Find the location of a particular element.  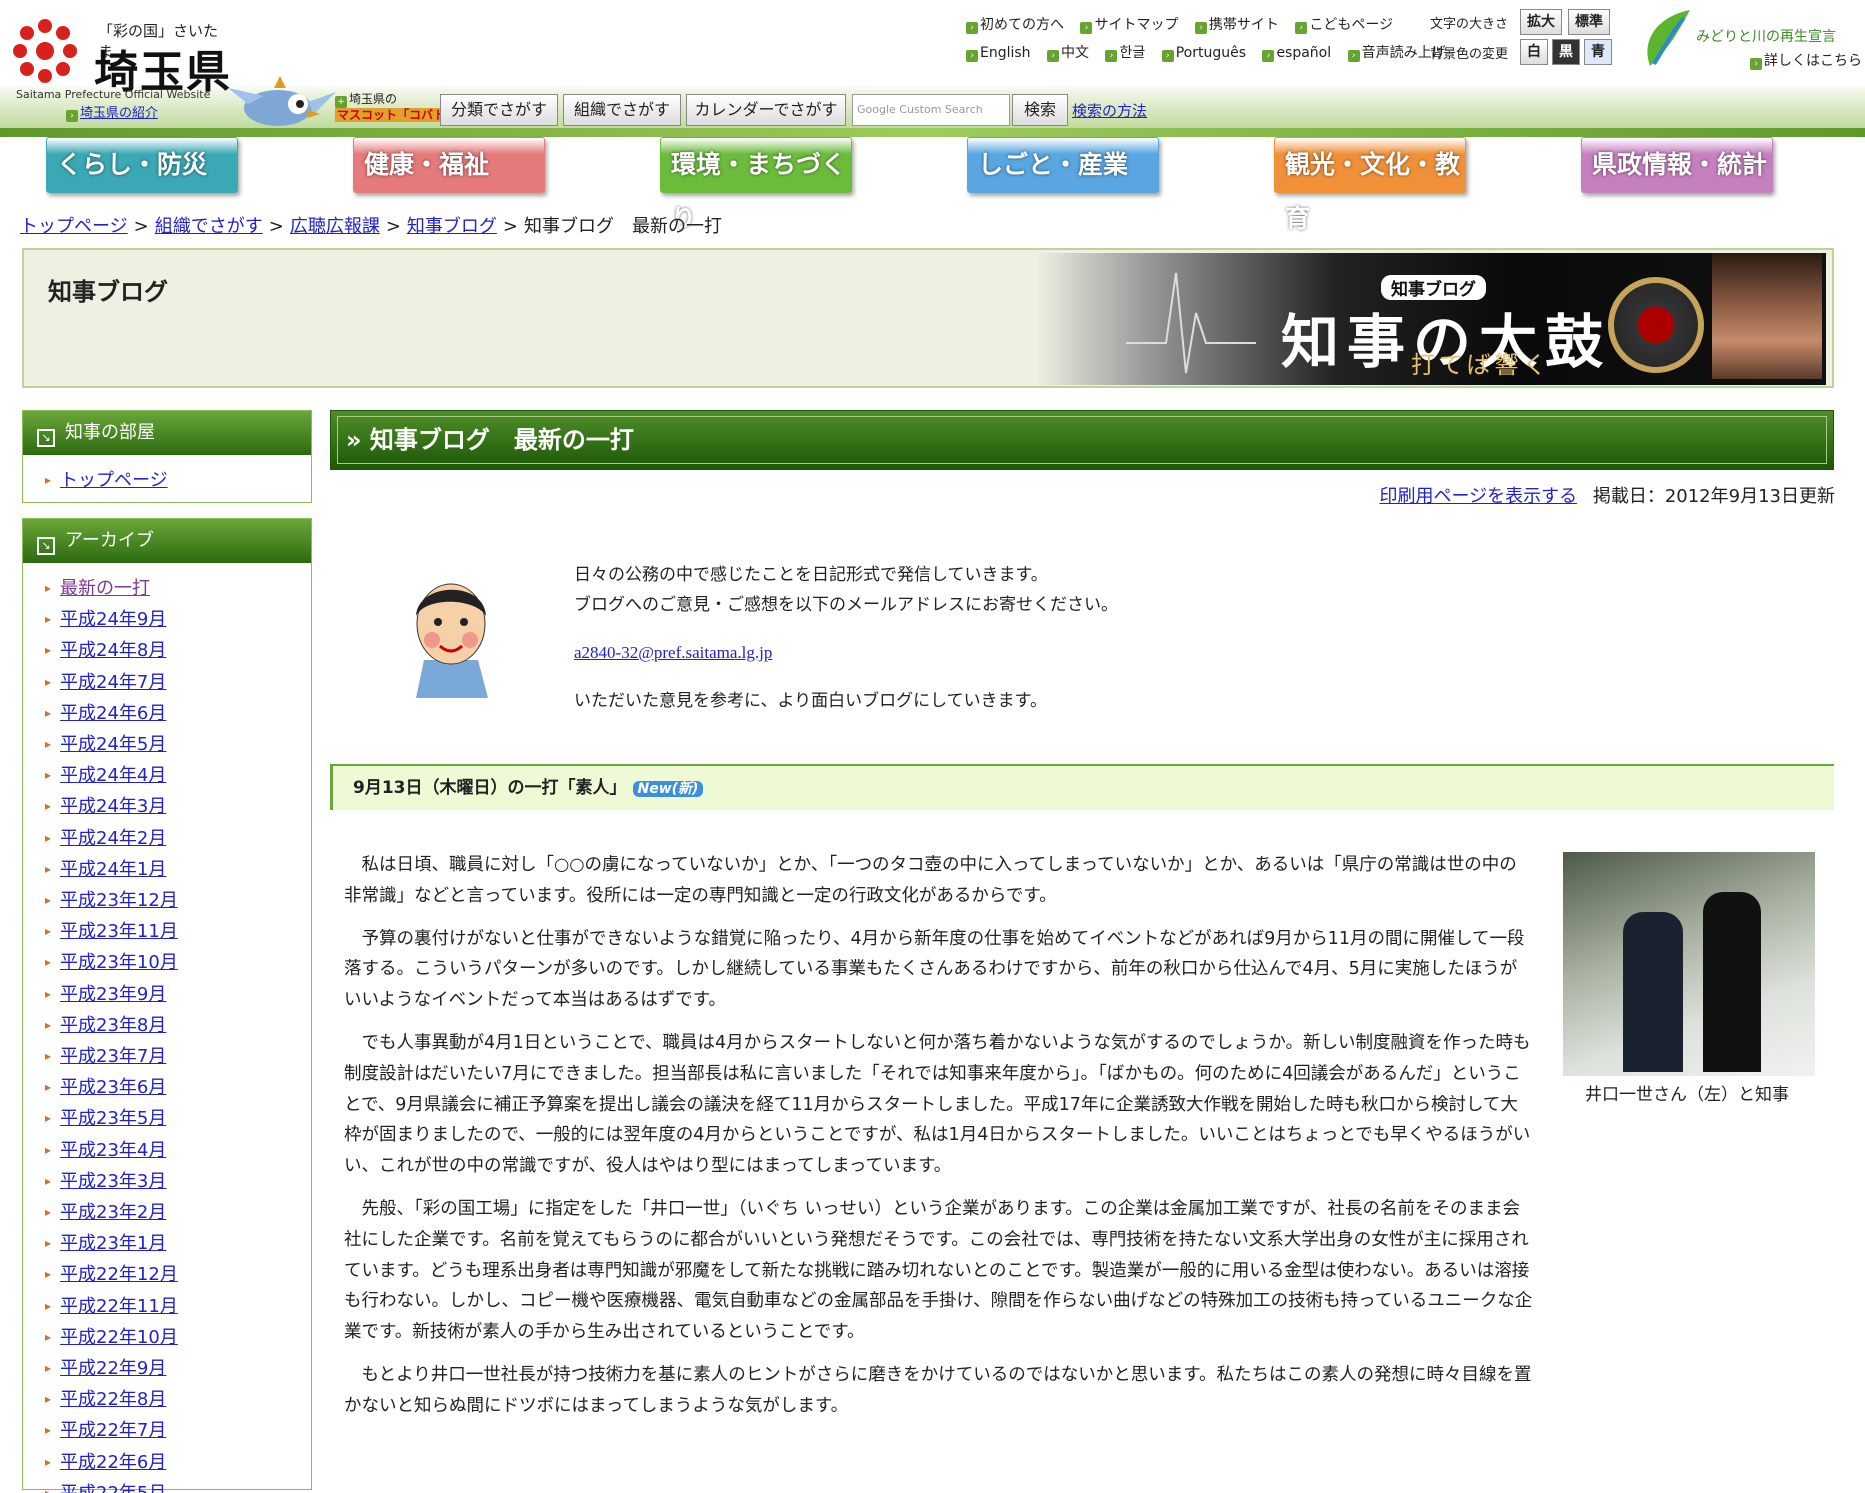

bg-blue-button: 青 is located at coordinates (1598, 52).